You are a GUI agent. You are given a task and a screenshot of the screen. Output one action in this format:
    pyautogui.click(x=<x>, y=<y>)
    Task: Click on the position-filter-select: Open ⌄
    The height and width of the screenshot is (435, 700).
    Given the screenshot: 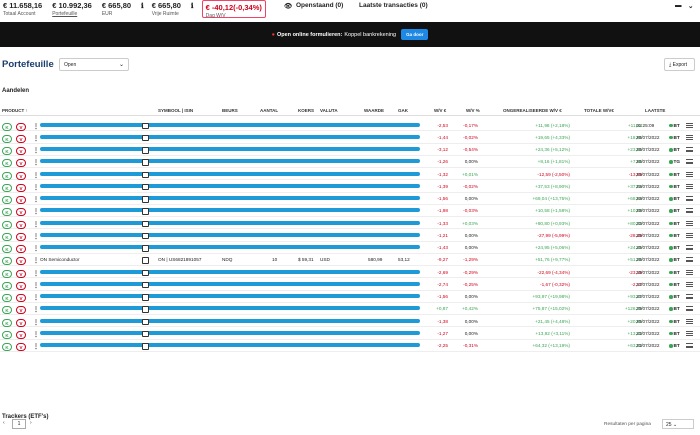 What is the action you would take?
    pyautogui.click(x=94, y=64)
    